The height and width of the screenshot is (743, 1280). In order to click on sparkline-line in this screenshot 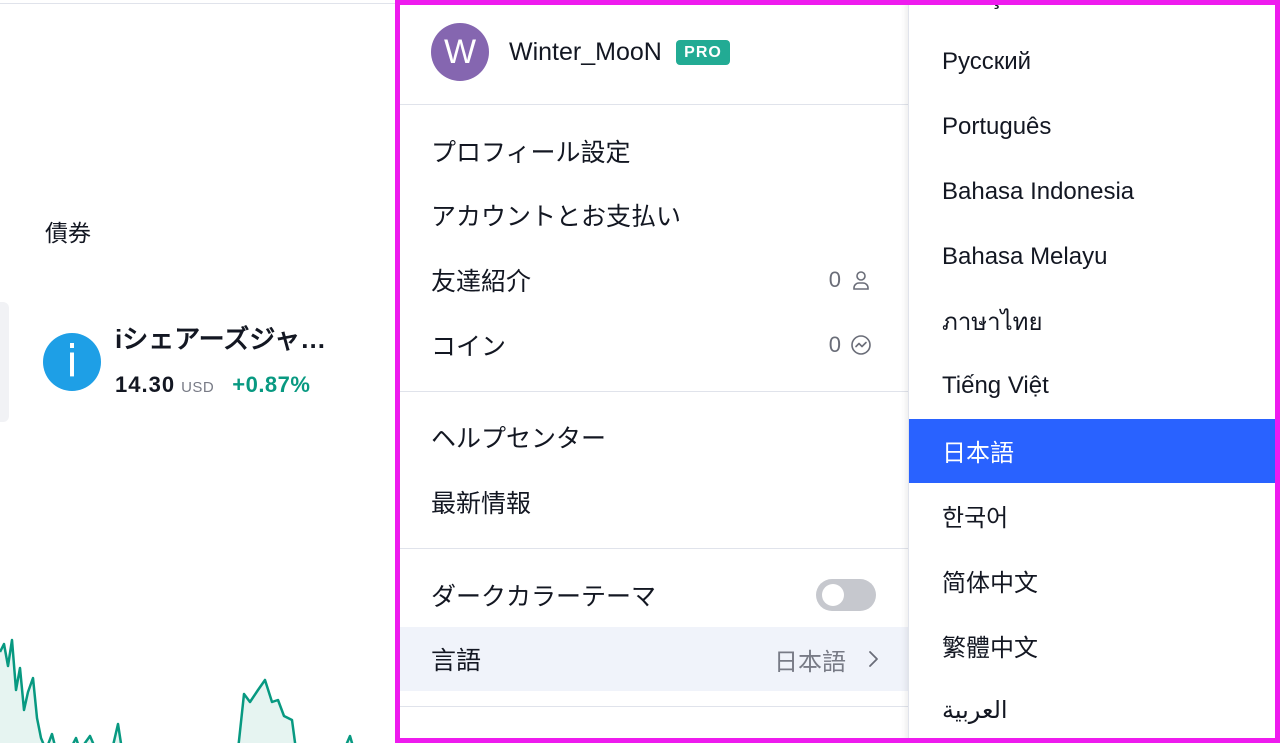, I will do `click(177, 690)`.